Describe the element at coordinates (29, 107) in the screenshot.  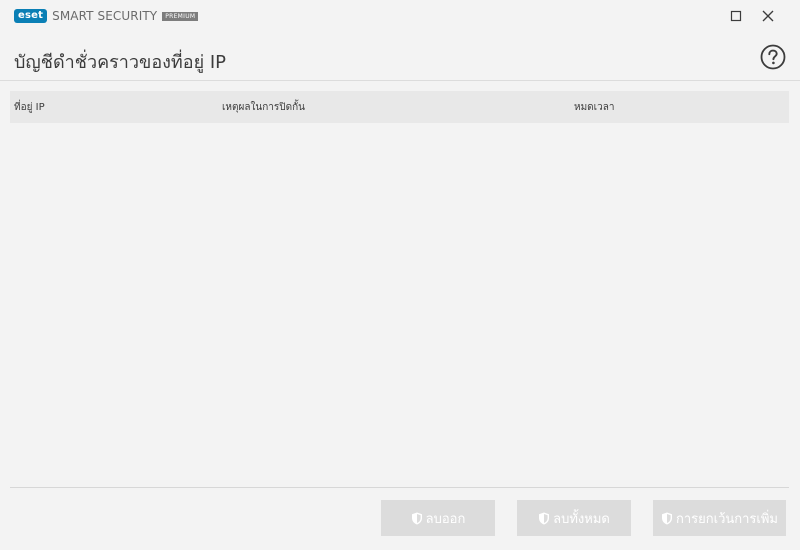
I see `column-header-ip-address: ที่อยู่ IP` at that location.